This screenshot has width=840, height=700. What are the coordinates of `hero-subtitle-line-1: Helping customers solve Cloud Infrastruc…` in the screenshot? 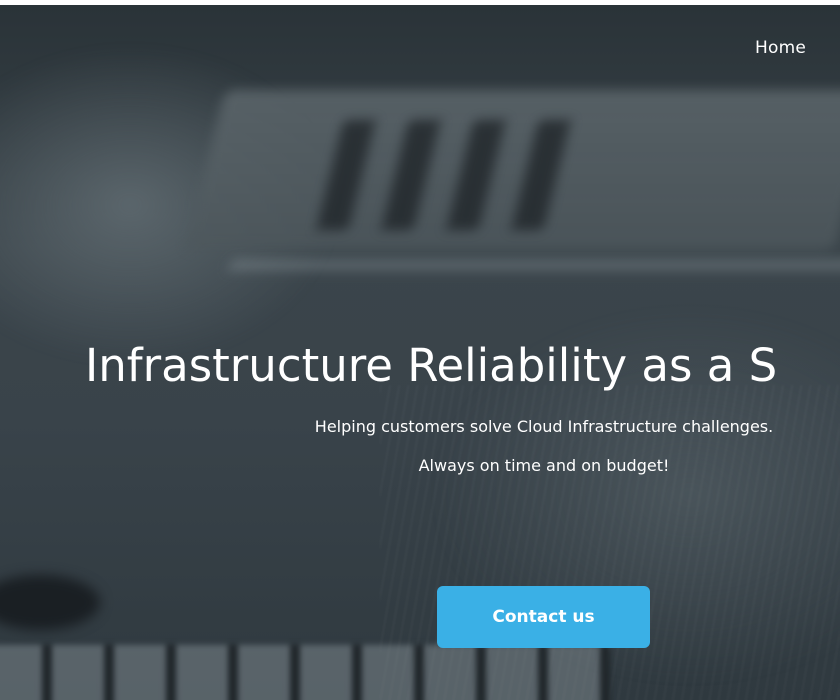 It's located at (544, 426).